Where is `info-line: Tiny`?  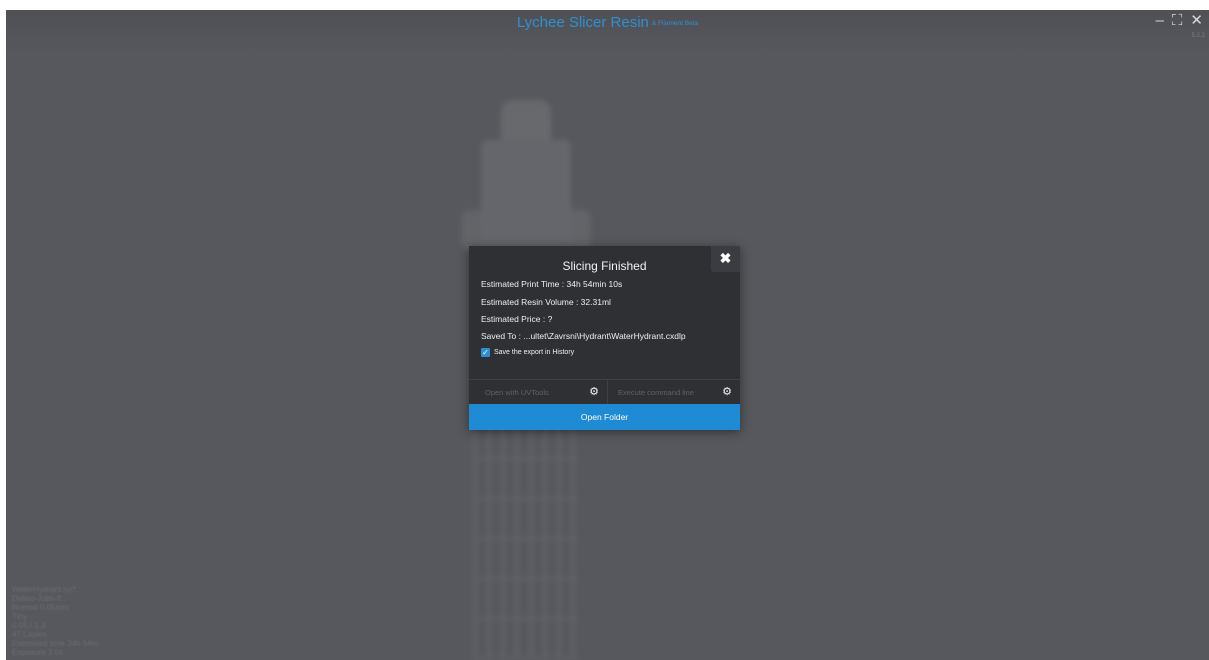 info-line: Tiny is located at coordinates (19, 616).